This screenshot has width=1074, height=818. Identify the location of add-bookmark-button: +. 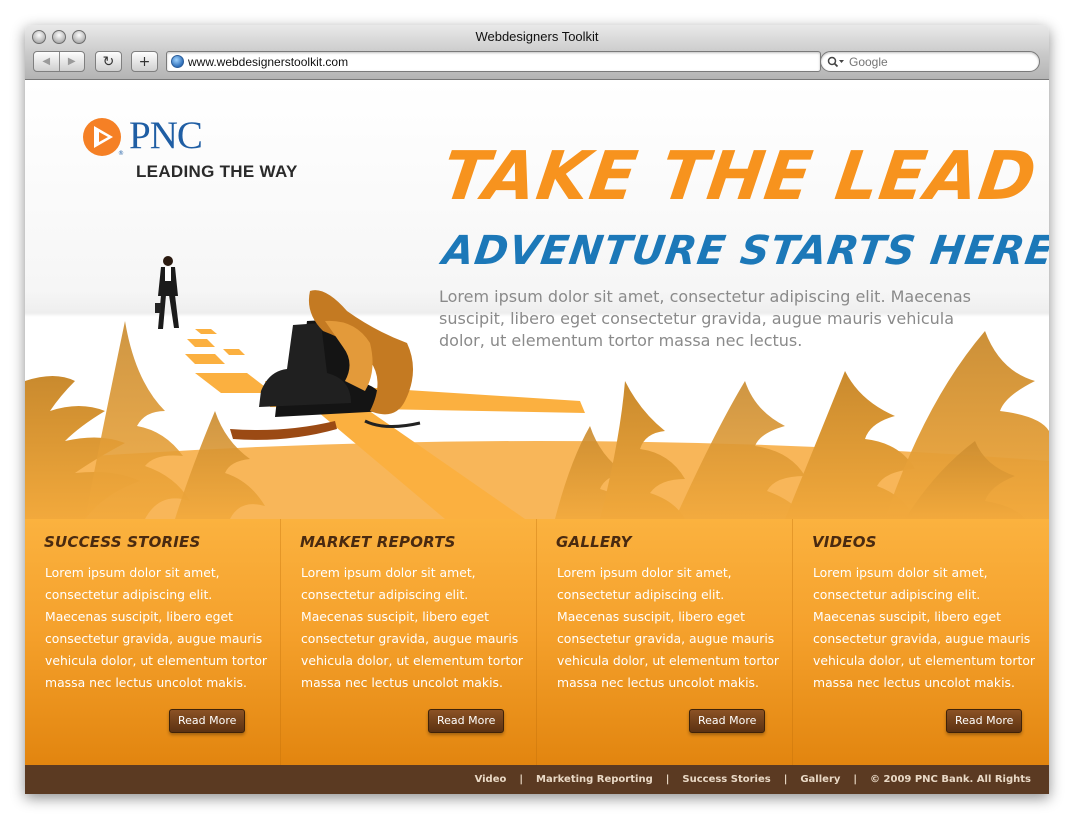
(144, 61).